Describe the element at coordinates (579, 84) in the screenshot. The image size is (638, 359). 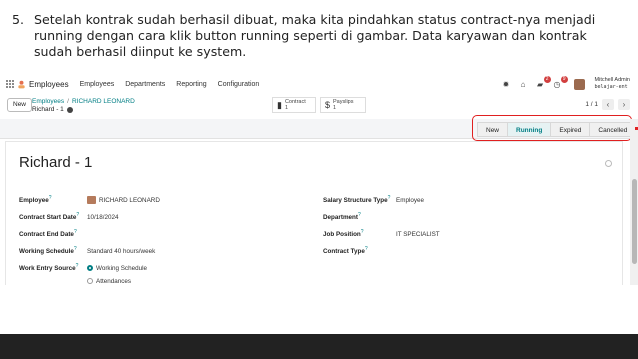
I see `user-avatar` at that location.